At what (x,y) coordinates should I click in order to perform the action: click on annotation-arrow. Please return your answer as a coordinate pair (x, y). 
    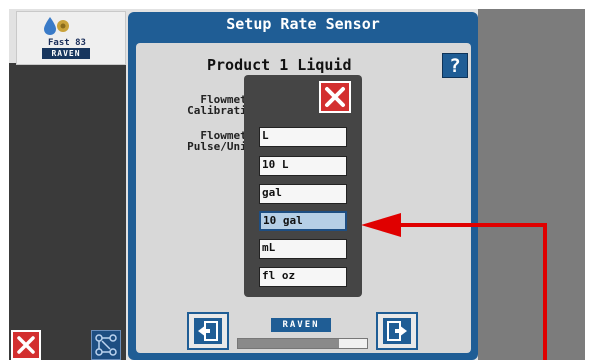
    Looking at the image, I should click on (454, 286).